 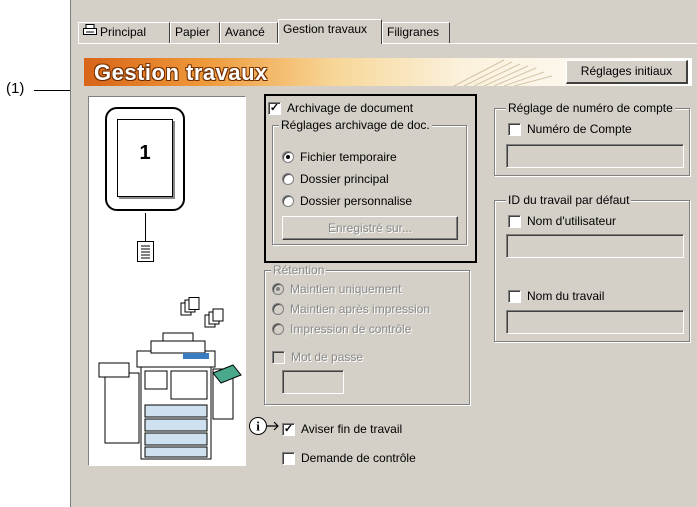 What do you see at coordinates (351, 329) in the screenshot?
I see `option-label: Impression de contrôle` at bounding box center [351, 329].